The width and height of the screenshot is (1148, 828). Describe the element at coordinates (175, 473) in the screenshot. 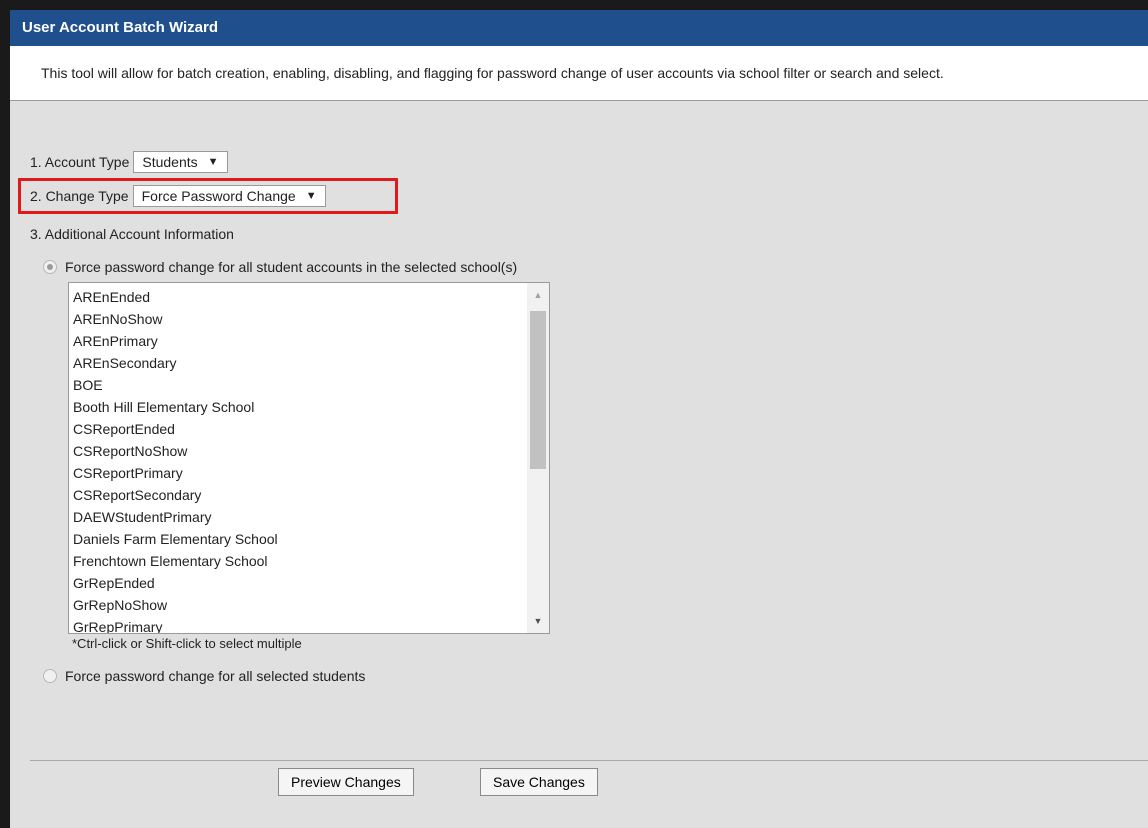

I see `list-item: CSReportPrimary` at that location.